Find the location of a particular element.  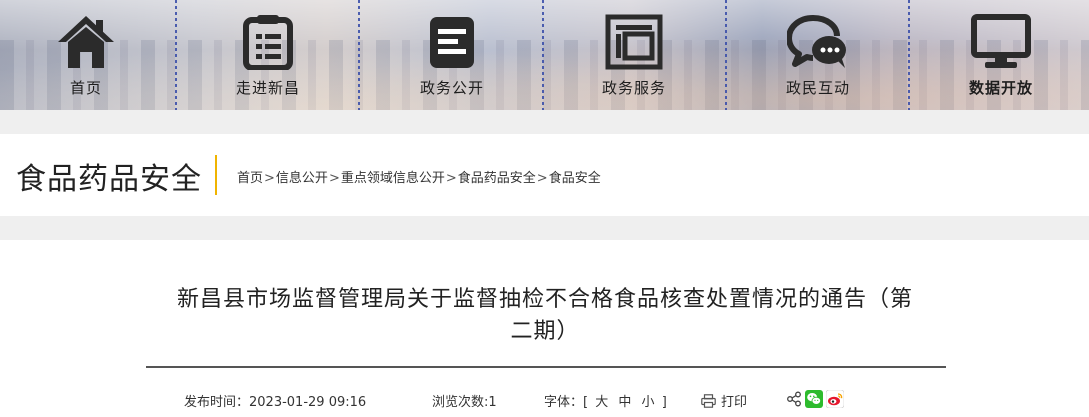

nav-item-open-data: 数据开放 is located at coordinates (1000, 55).